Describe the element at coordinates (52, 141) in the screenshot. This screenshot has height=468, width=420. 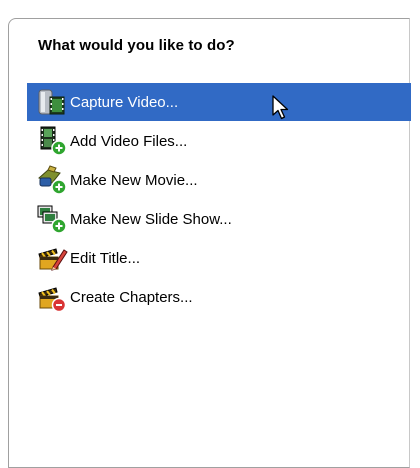
I see `film-add-icon` at that location.